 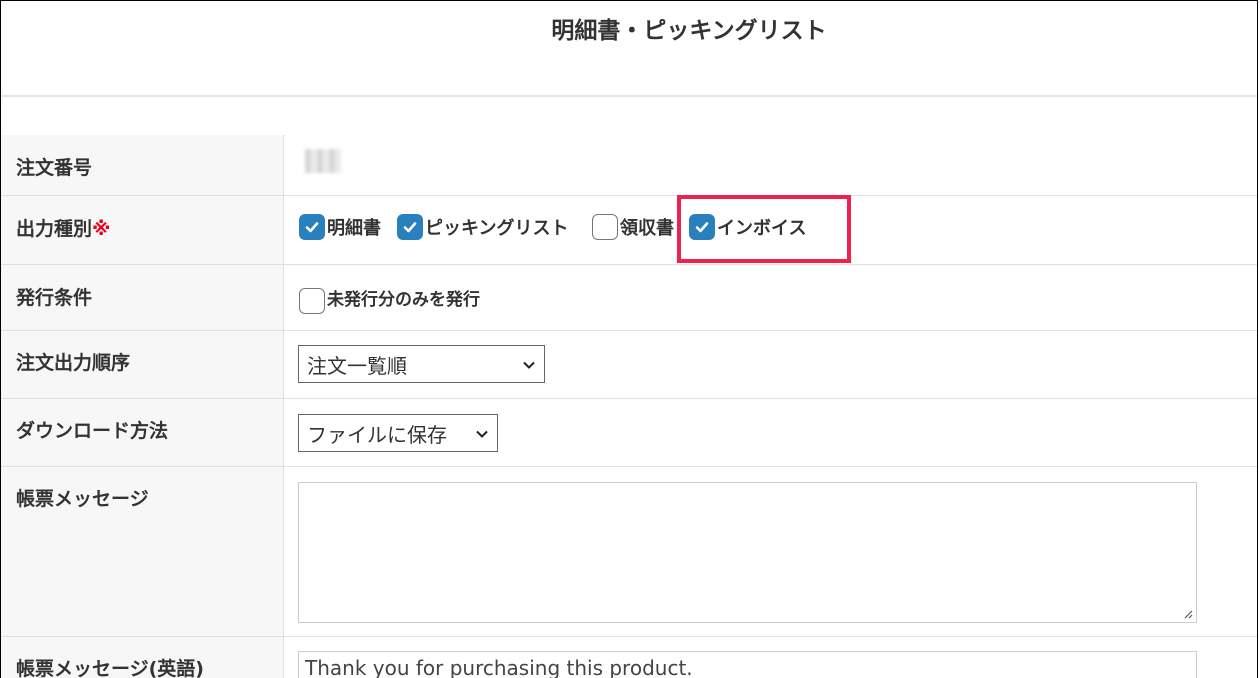 I want to click on form-message-textarea, so click(x=747, y=552).